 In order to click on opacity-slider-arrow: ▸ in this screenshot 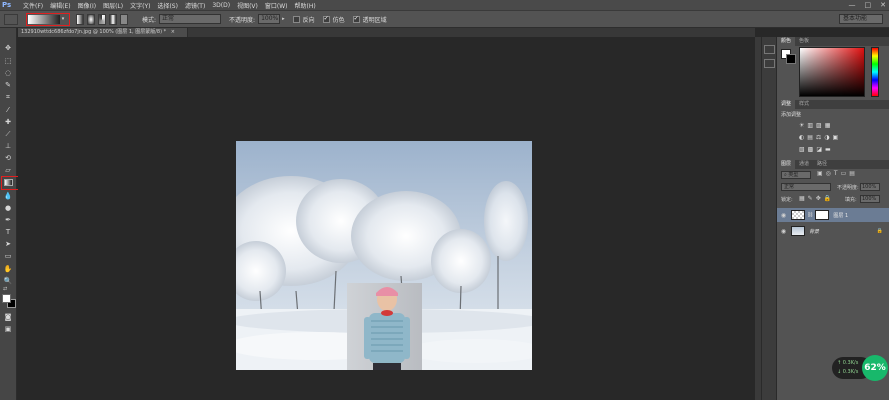, I will do `click(283, 19)`.